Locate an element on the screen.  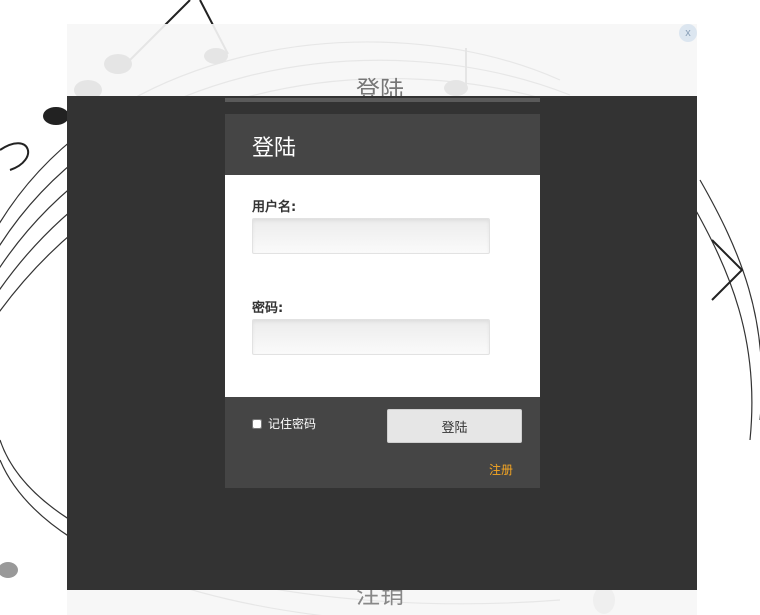
modal-footer: 记住密码 登陆 注册 is located at coordinates (382, 442).